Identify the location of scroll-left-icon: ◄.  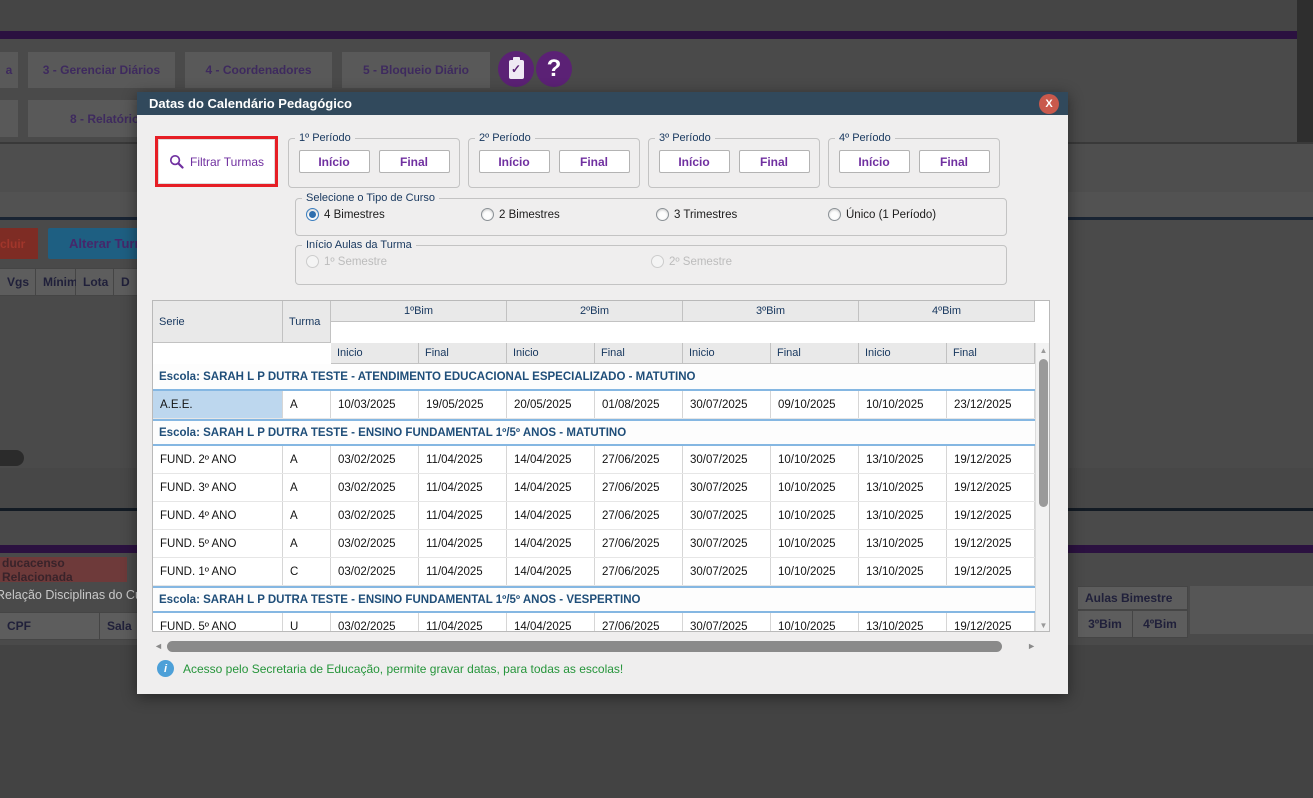
(158, 646).